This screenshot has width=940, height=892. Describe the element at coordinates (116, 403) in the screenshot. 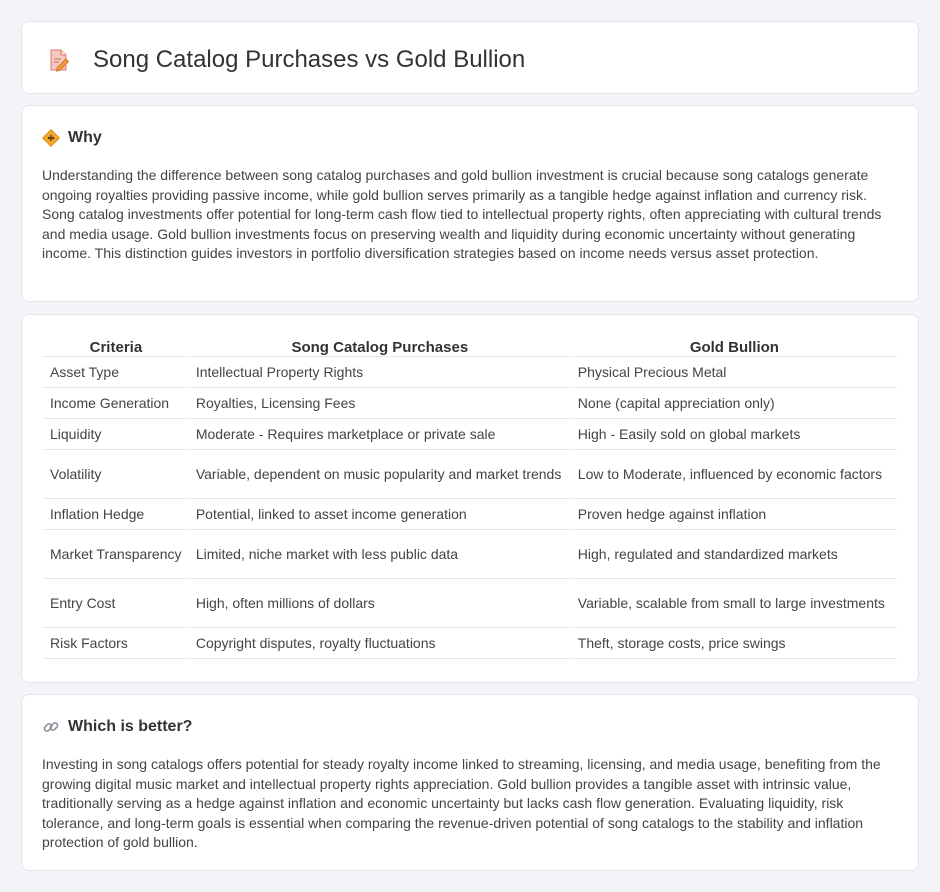

I see `row-criteria: Income Generation` at that location.